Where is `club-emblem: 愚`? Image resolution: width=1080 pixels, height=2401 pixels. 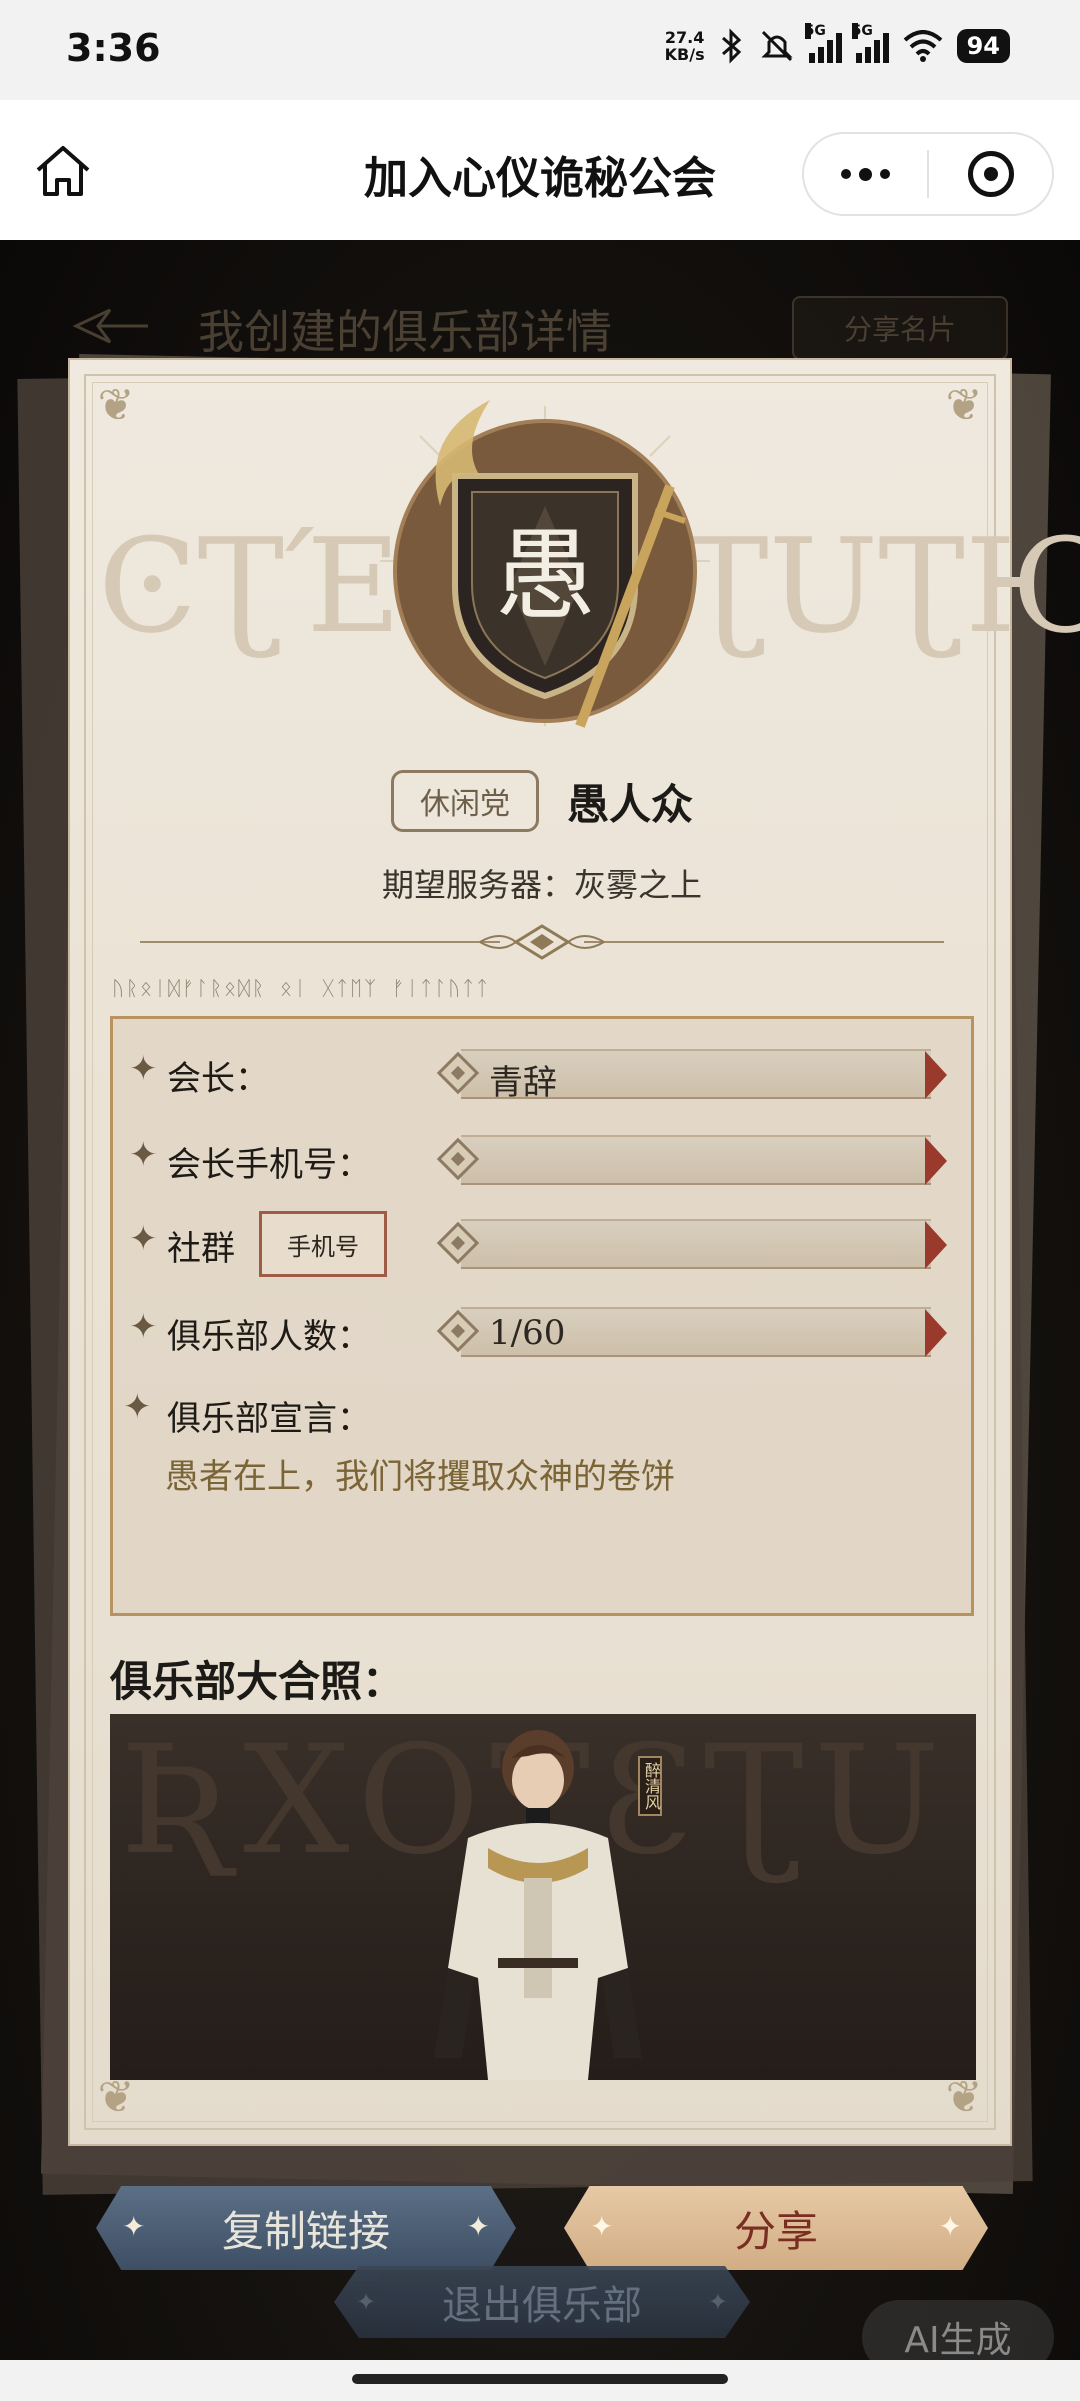 club-emblem: 愚 is located at coordinates (545, 564).